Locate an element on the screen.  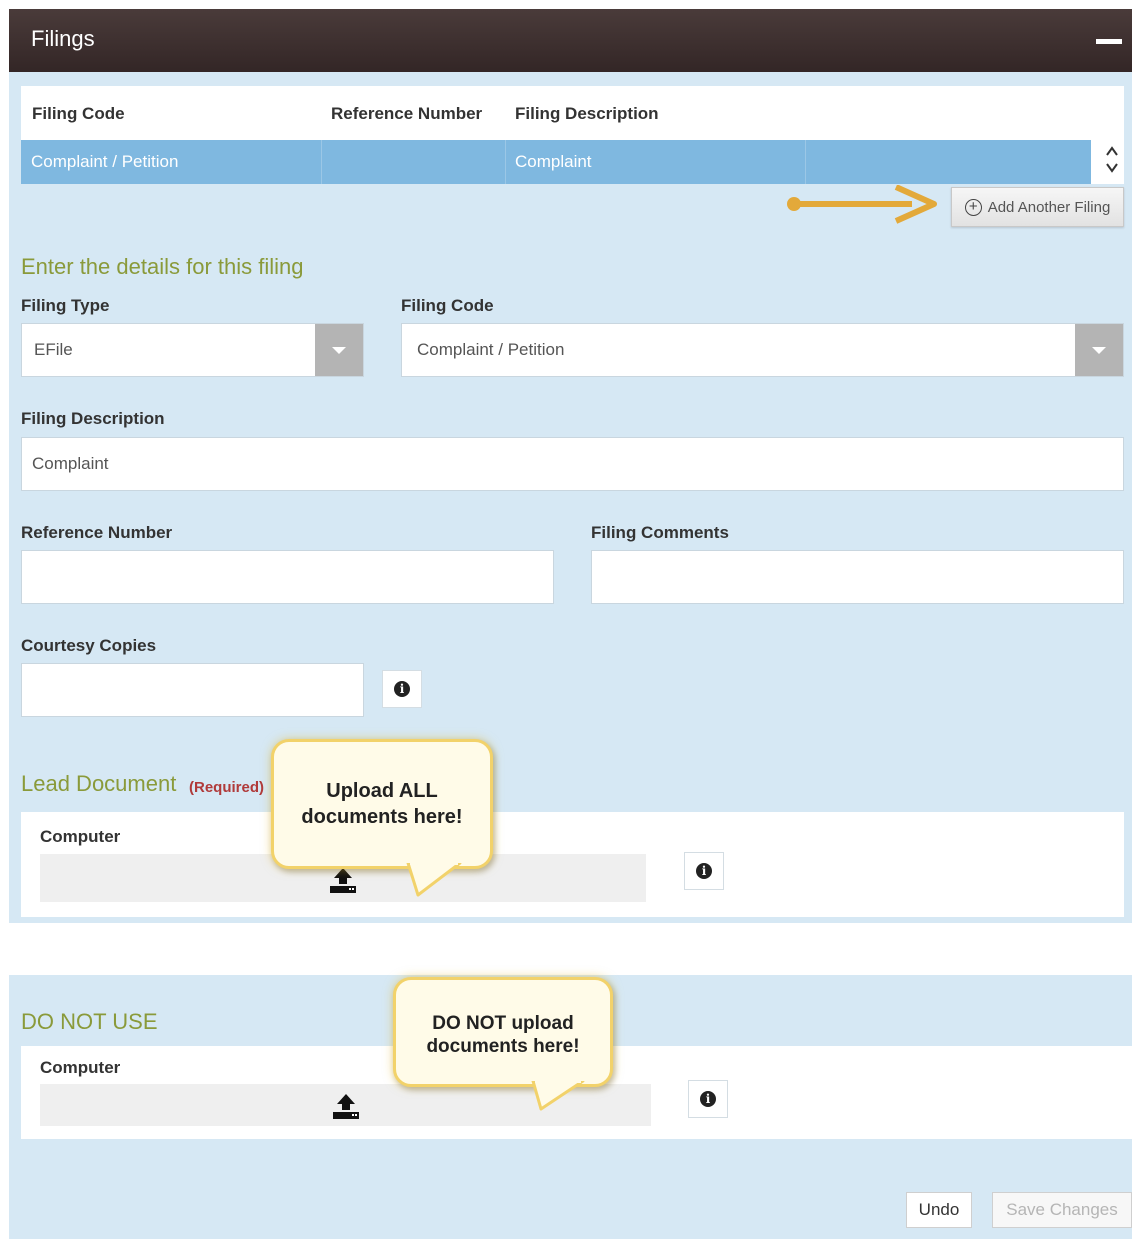
filing-code-value: Complaint / Petition is located at coordinates (491, 349).